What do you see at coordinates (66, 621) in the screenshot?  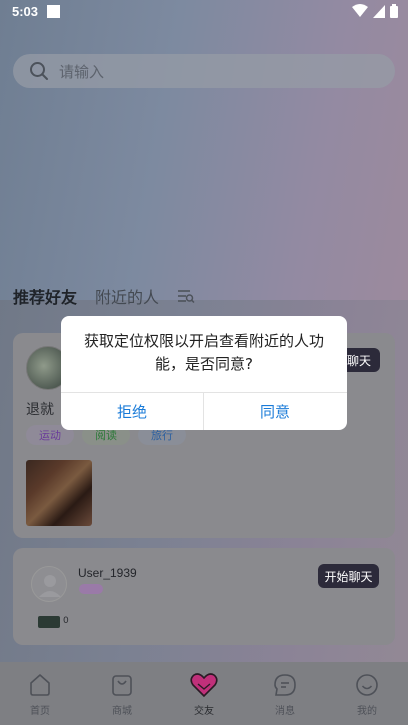 I see `level-count: 0` at bounding box center [66, 621].